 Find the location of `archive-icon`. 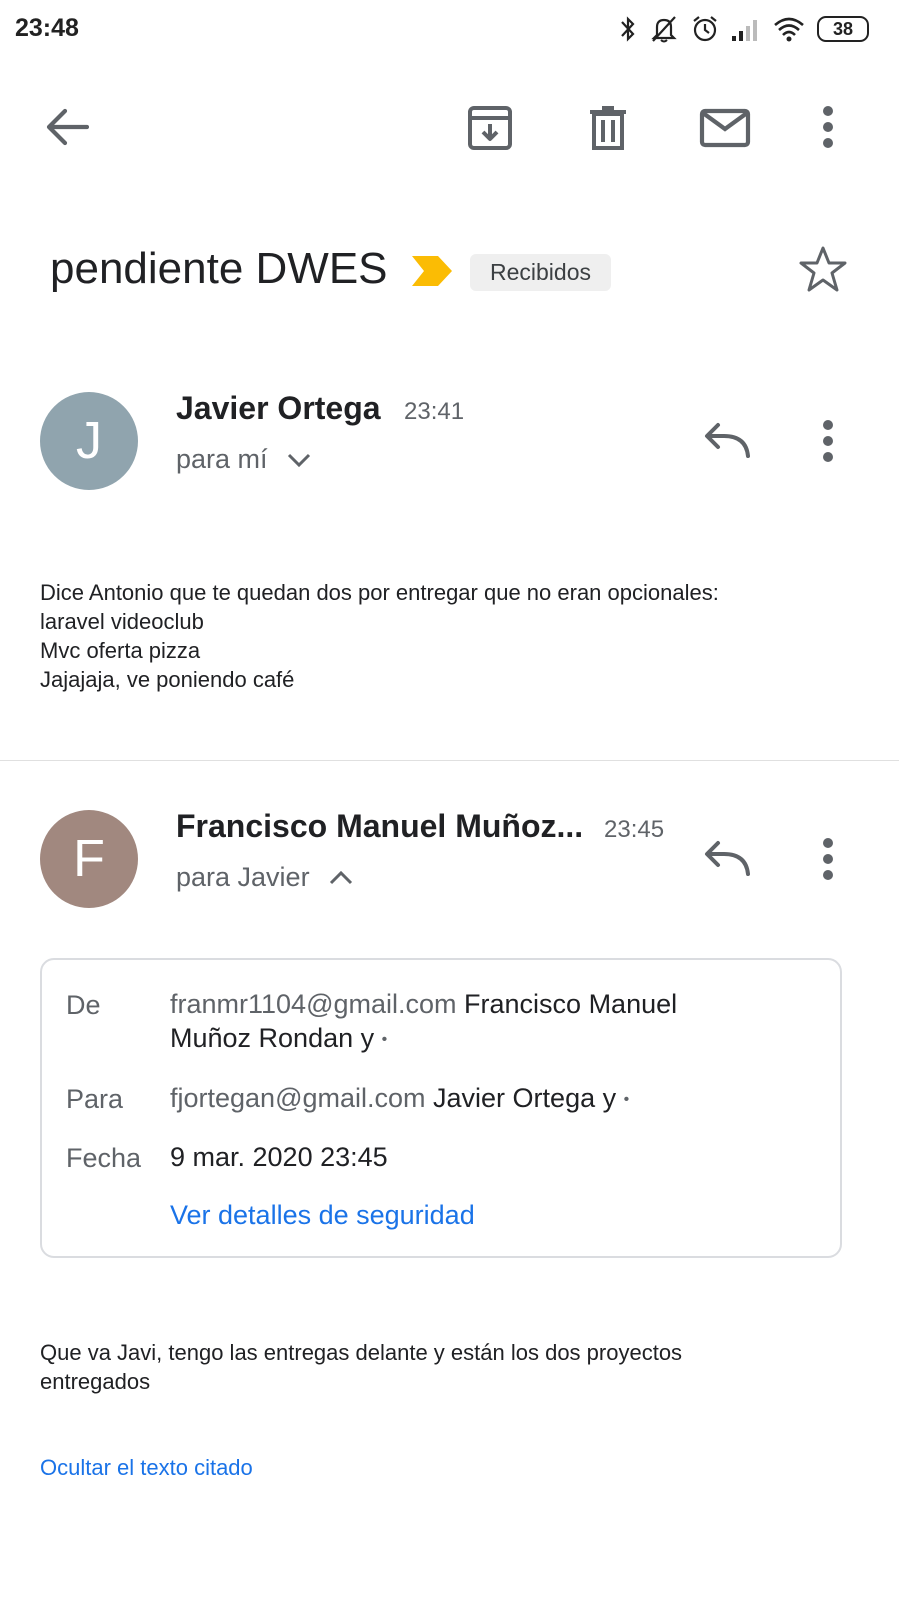

archive-icon is located at coordinates (490, 128).